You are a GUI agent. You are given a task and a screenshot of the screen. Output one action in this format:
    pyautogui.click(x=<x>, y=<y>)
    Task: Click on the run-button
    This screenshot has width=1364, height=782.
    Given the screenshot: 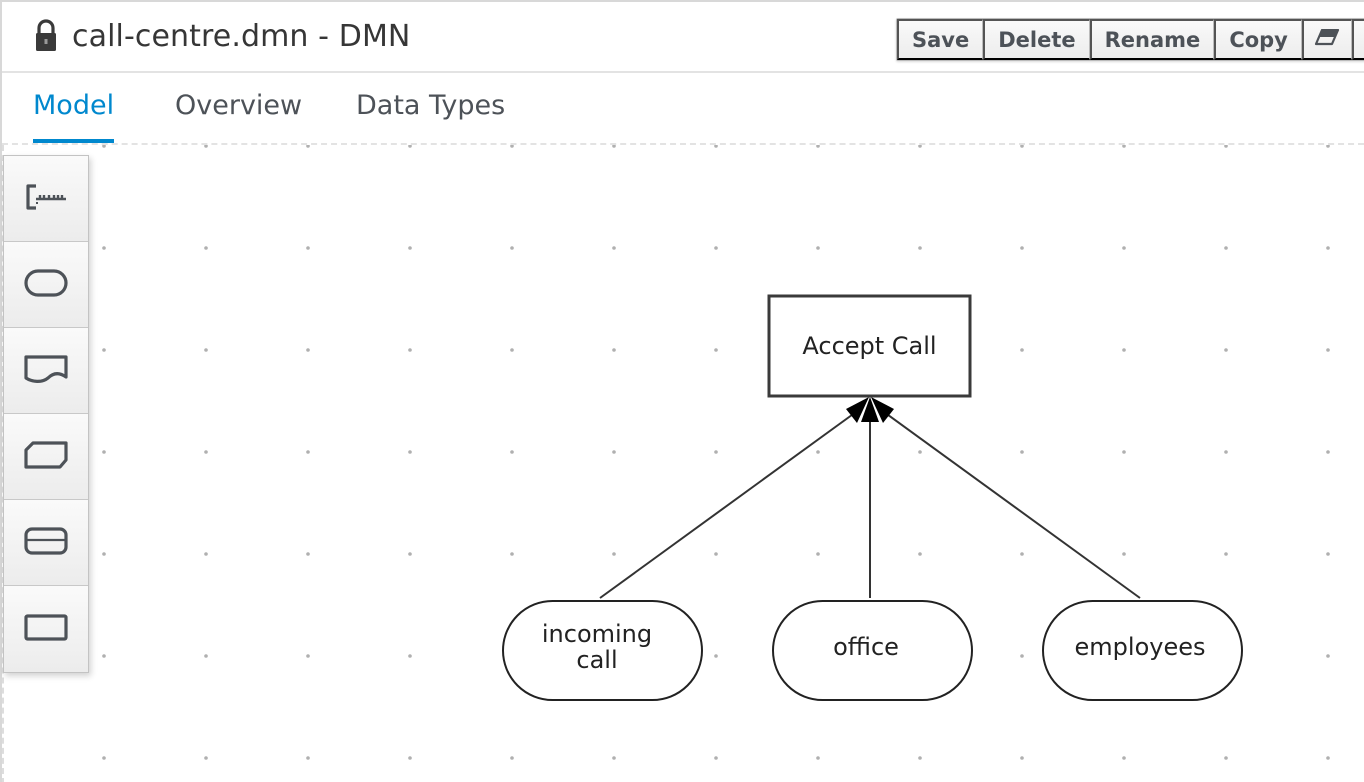 What is the action you would take?
    pyautogui.click(x=1357, y=39)
    